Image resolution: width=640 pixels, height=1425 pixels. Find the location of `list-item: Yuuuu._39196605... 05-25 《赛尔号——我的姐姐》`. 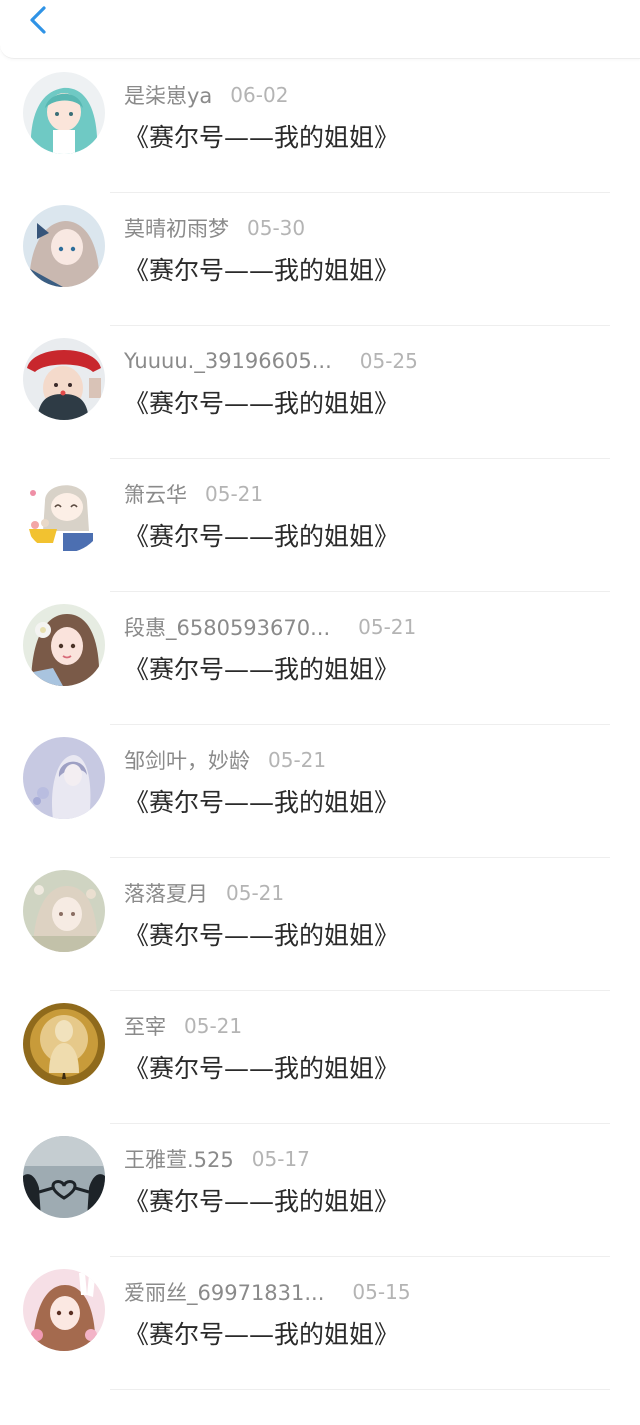

list-item: Yuuuu._39196605... 05-25 《赛尔号——我的姐姐》 is located at coordinates (320, 392).